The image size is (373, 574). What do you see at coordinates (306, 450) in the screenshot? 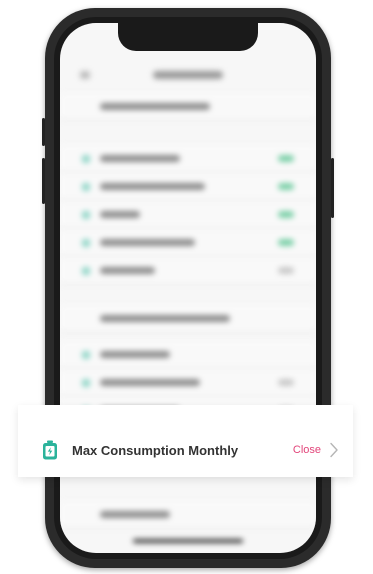
I see `setting-value: Close` at bounding box center [306, 450].